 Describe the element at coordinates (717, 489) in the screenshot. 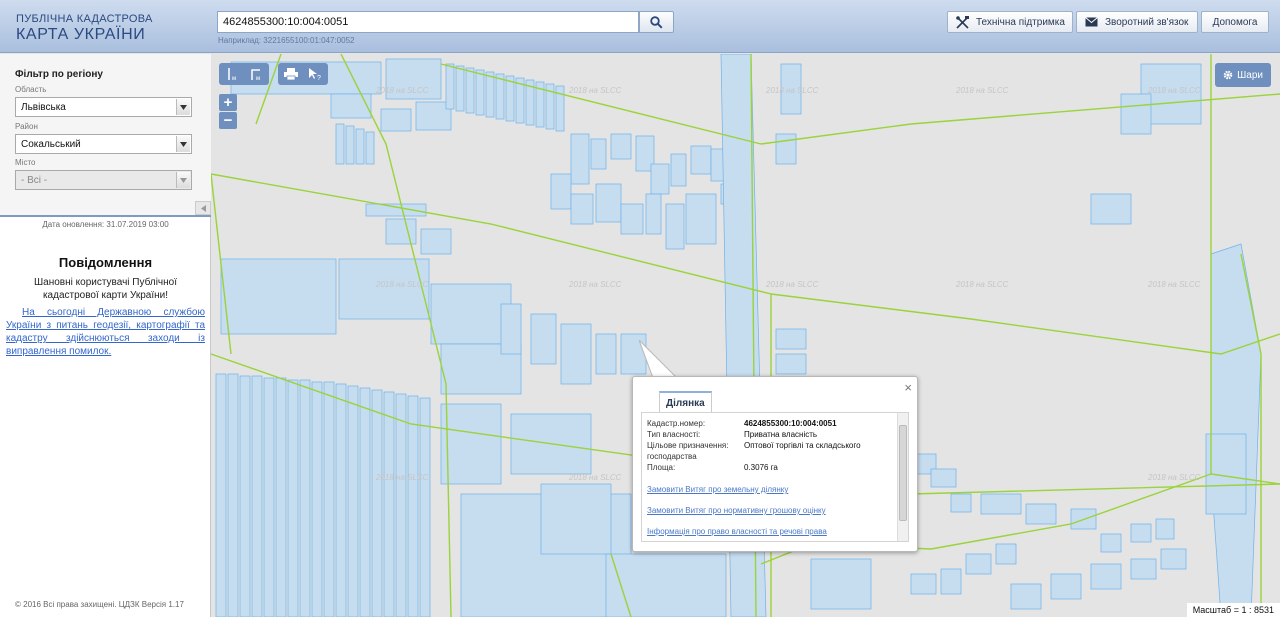

I see `order-parcel-extract-link: Замовити Витяг про земельну ділянку` at that location.